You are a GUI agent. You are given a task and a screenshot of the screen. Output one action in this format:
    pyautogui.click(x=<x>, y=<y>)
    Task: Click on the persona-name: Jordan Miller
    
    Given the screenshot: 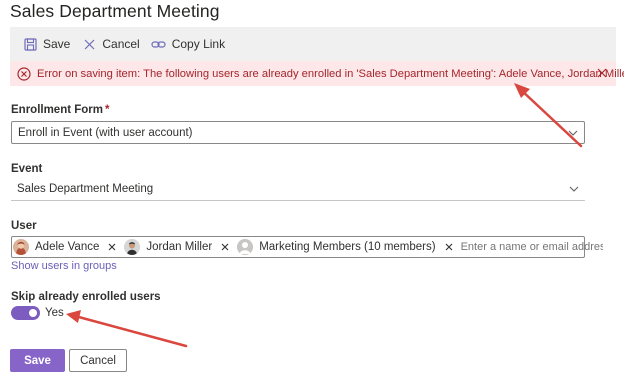 What is the action you would take?
    pyautogui.click(x=179, y=247)
    